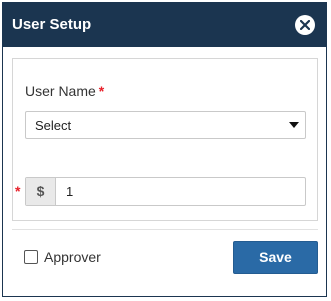  I want to click on close-button, so click(305, 25).